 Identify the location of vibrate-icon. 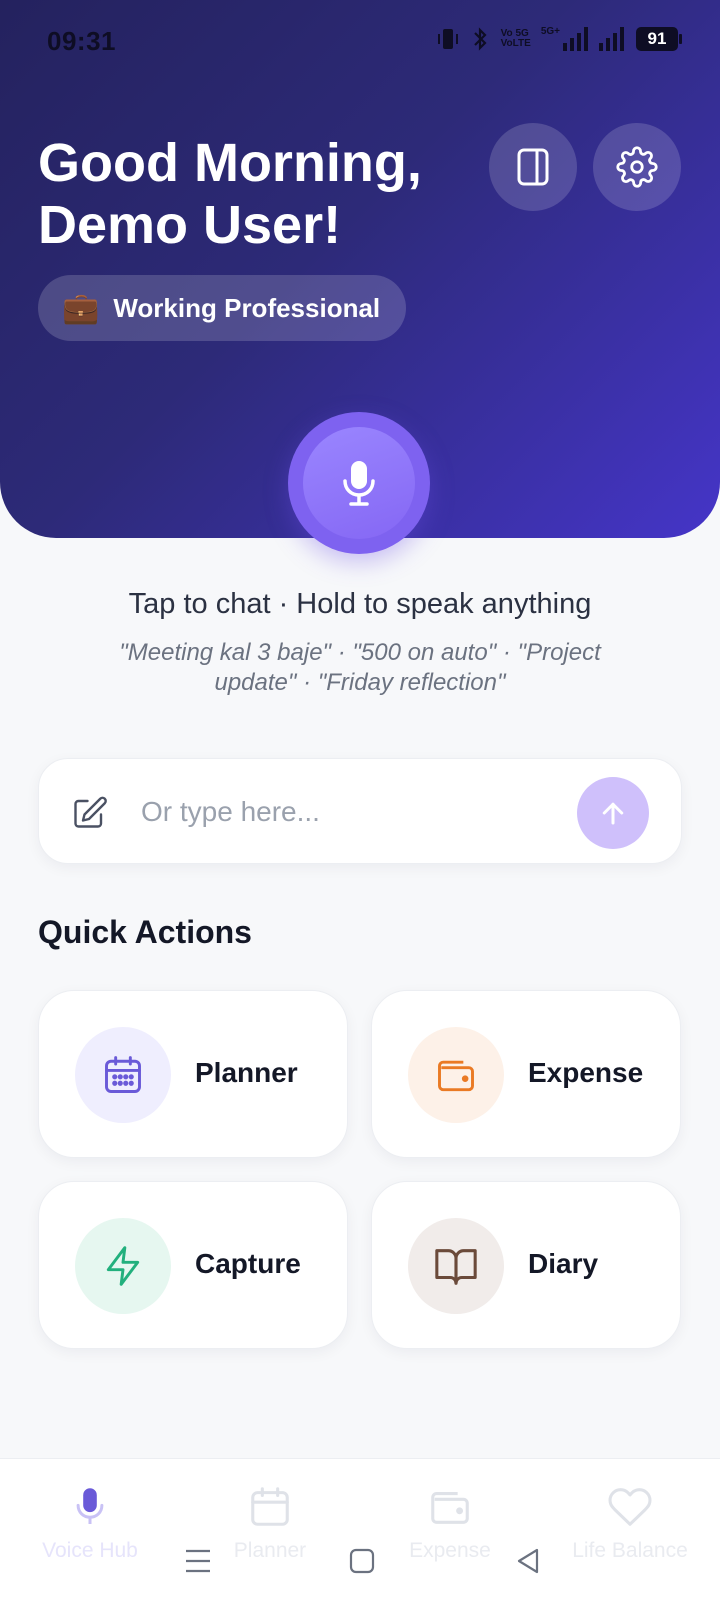
(447, 39).